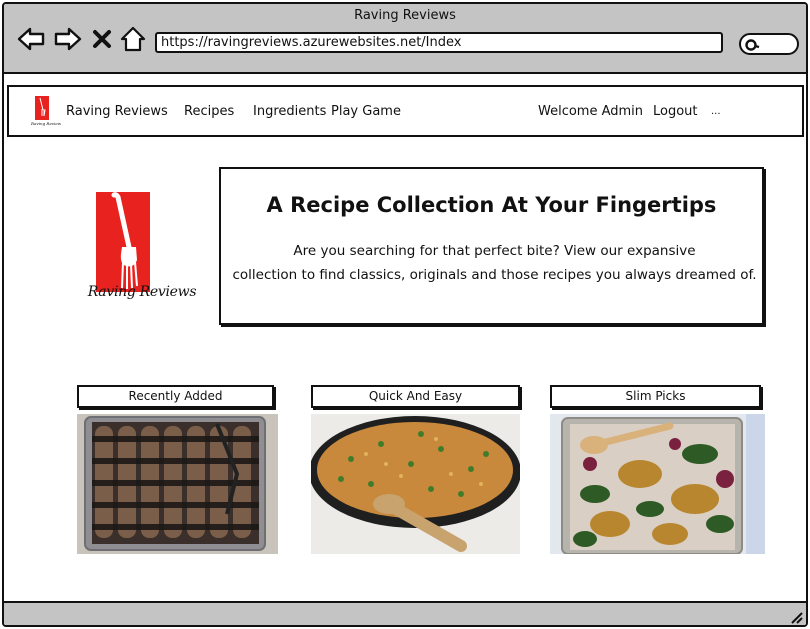  Describe the element at coordinates (415, 396) in the screenshot. I see `card-label-quick-and-easy: Quick And Easy` at that location.